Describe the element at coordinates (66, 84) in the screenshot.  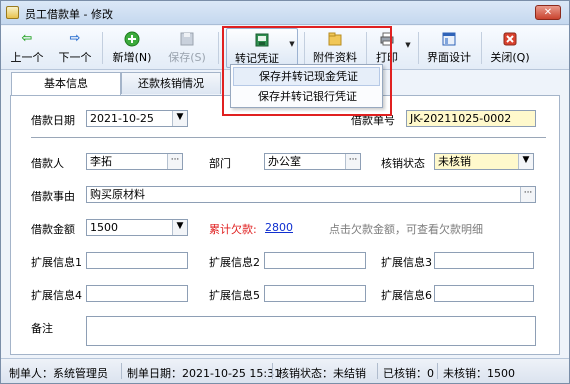
I see `tab-basic-info: 基本信息` at that location.